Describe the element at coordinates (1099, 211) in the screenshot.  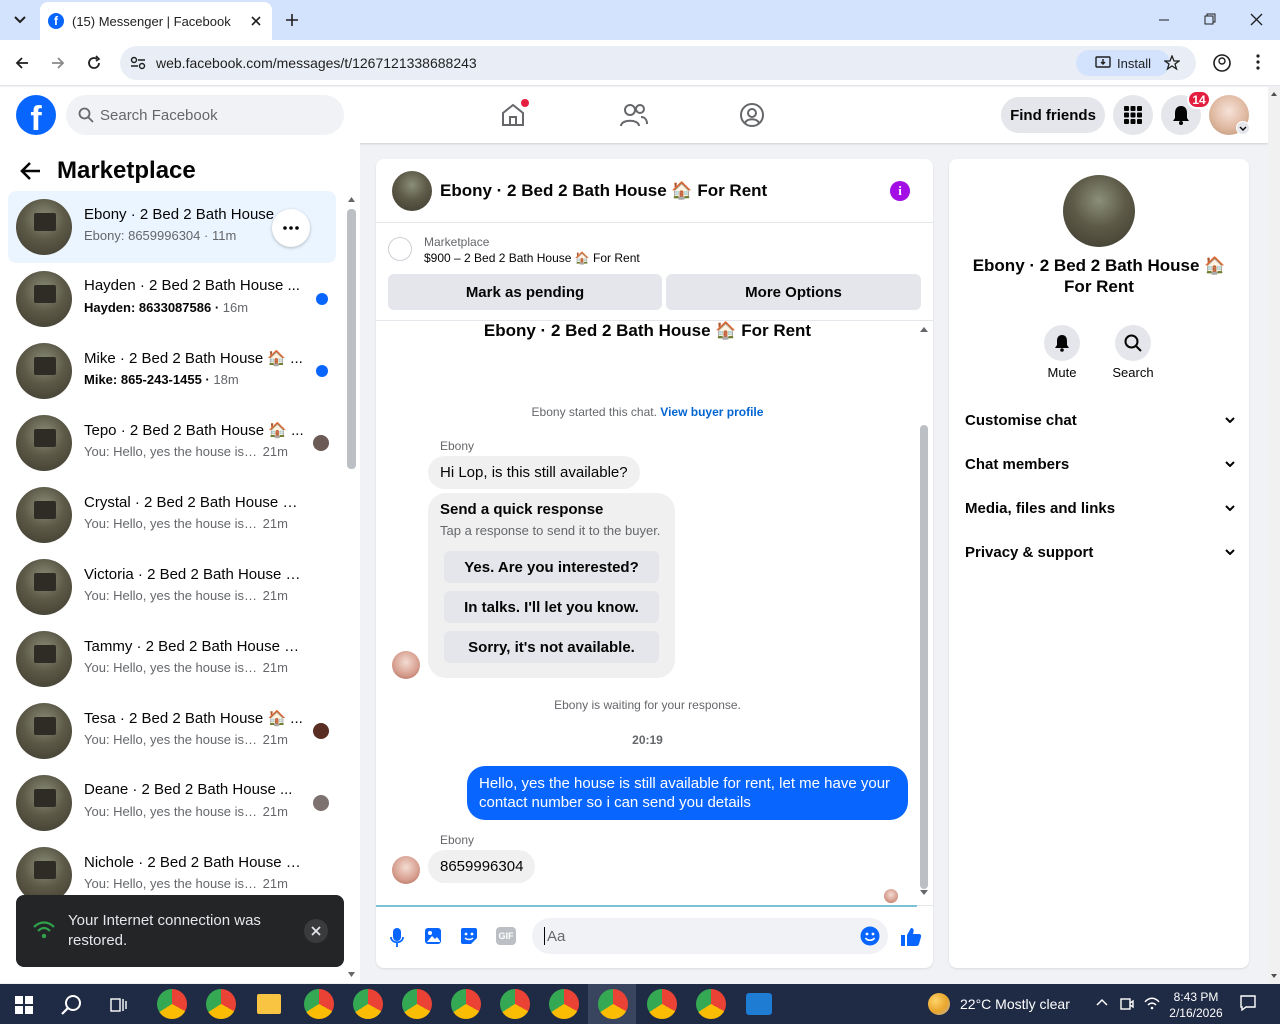
I see `profile-avatar` at that location.